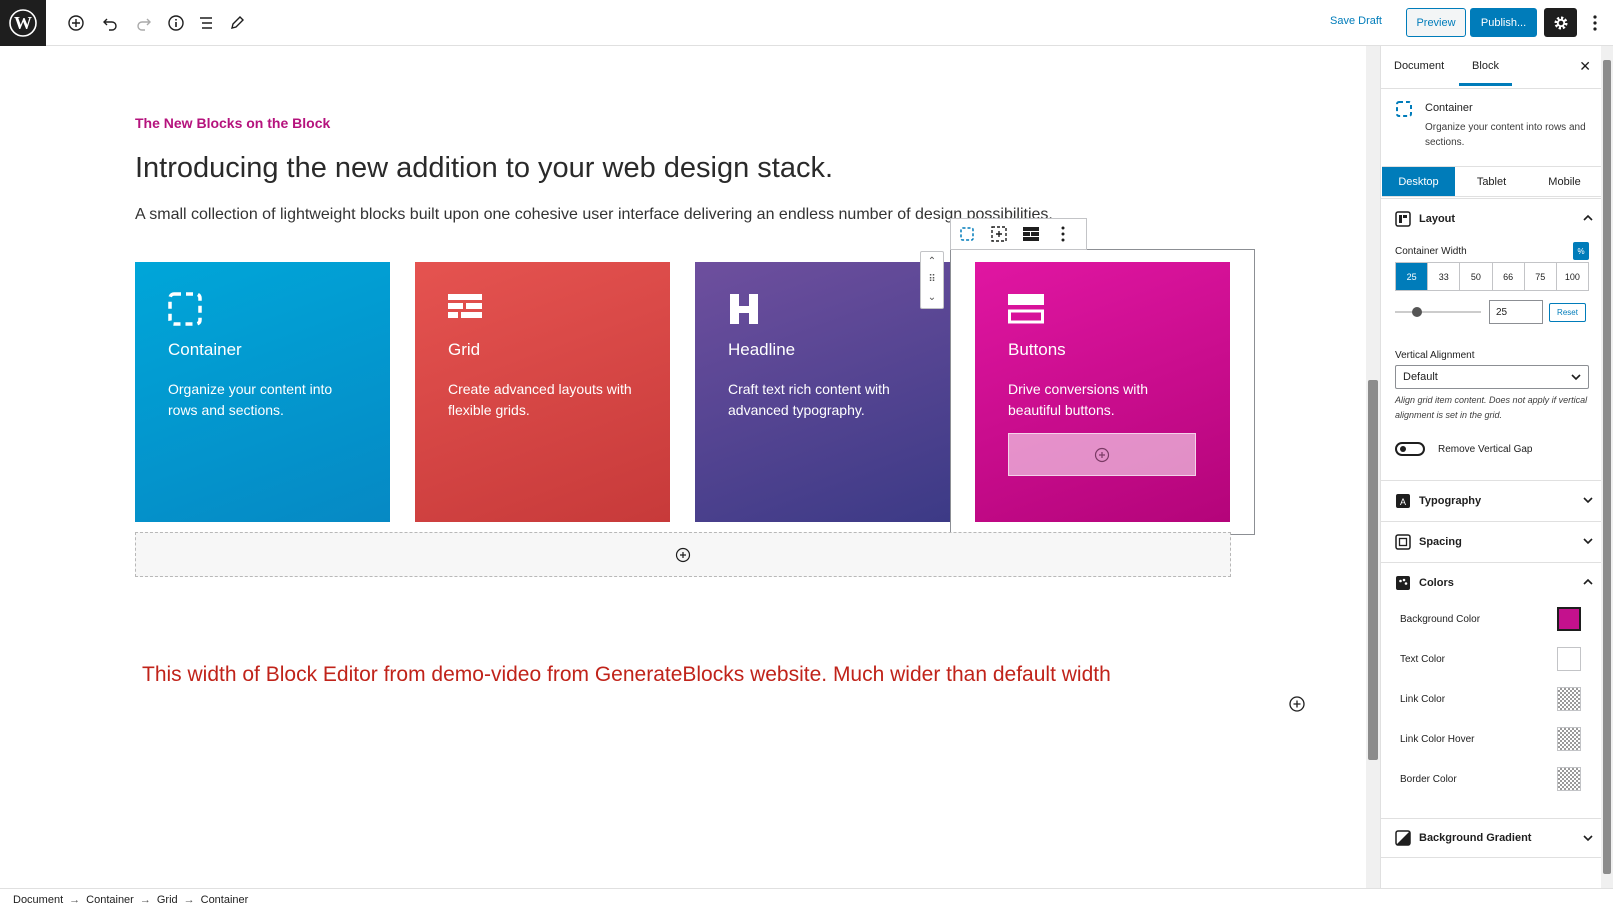 The width and height of the screenshot is (1613, 910). I want to click on tools-icon, so click(237, 23).